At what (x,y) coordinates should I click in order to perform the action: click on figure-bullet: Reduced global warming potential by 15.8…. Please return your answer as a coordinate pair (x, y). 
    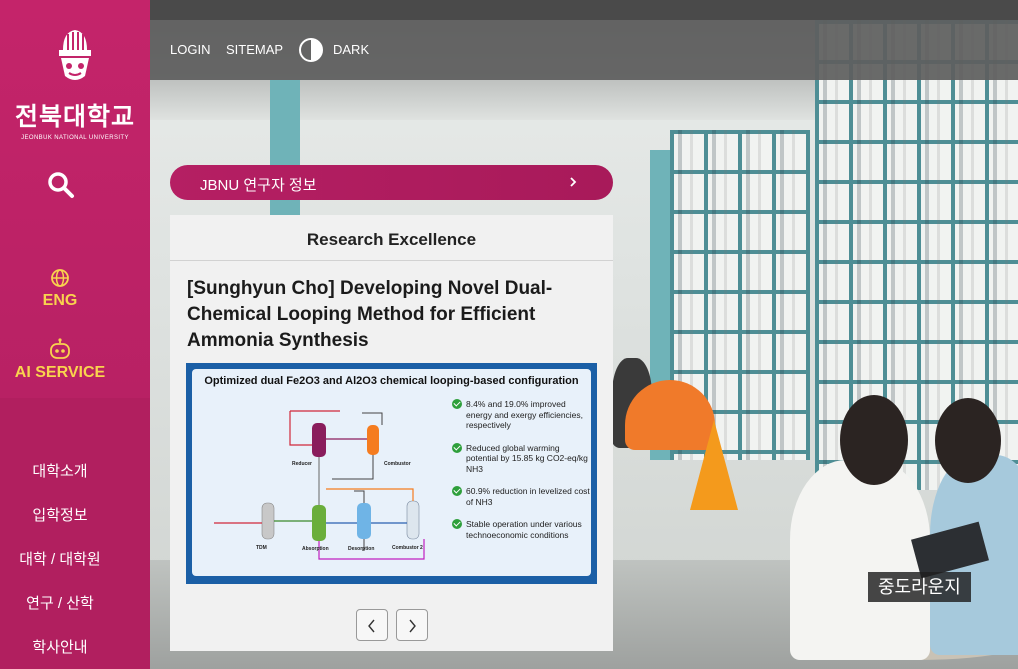
    Looking at the image, I should click on (521, 458).